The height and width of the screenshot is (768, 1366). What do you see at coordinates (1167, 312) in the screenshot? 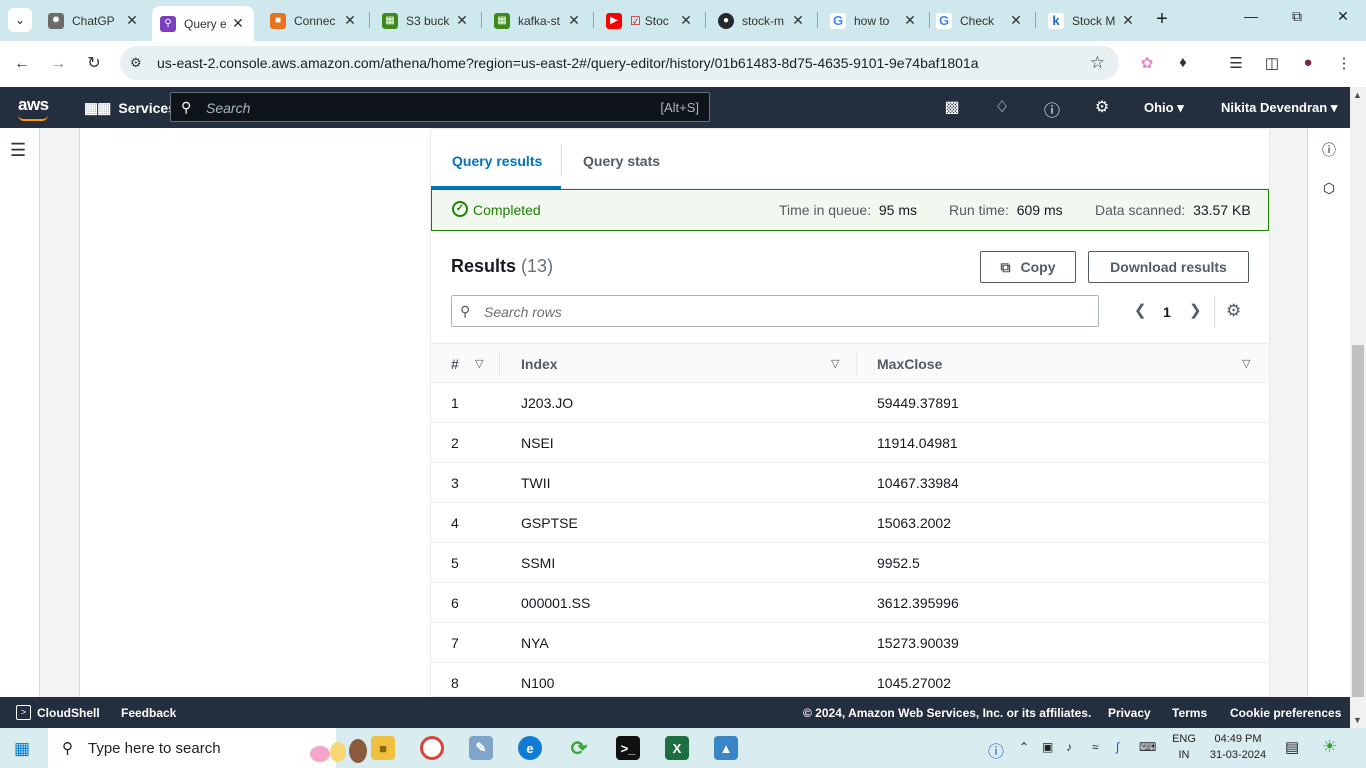
I see `page-number: 1` at bounding box center [1167, 312].